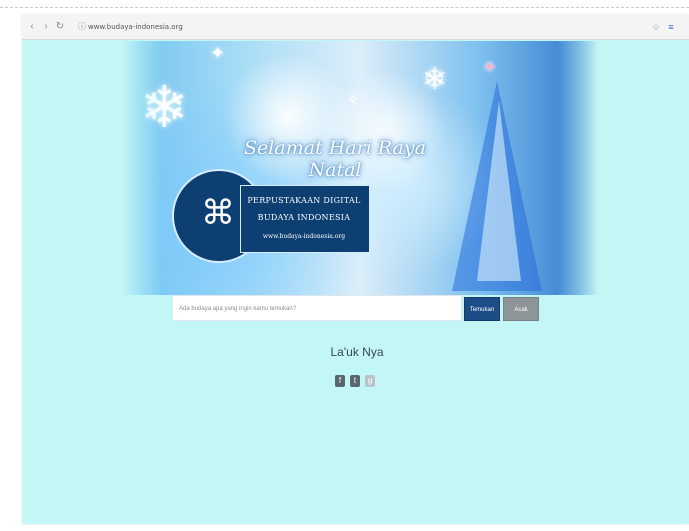 The height and width of the screenshot is (531, 689). What do you see at coordinates (304, 200) in the screenshot?
I see `logo-title-line1: PERPUSTAKAAN DIGITAL` at bounding box center [304, 200].